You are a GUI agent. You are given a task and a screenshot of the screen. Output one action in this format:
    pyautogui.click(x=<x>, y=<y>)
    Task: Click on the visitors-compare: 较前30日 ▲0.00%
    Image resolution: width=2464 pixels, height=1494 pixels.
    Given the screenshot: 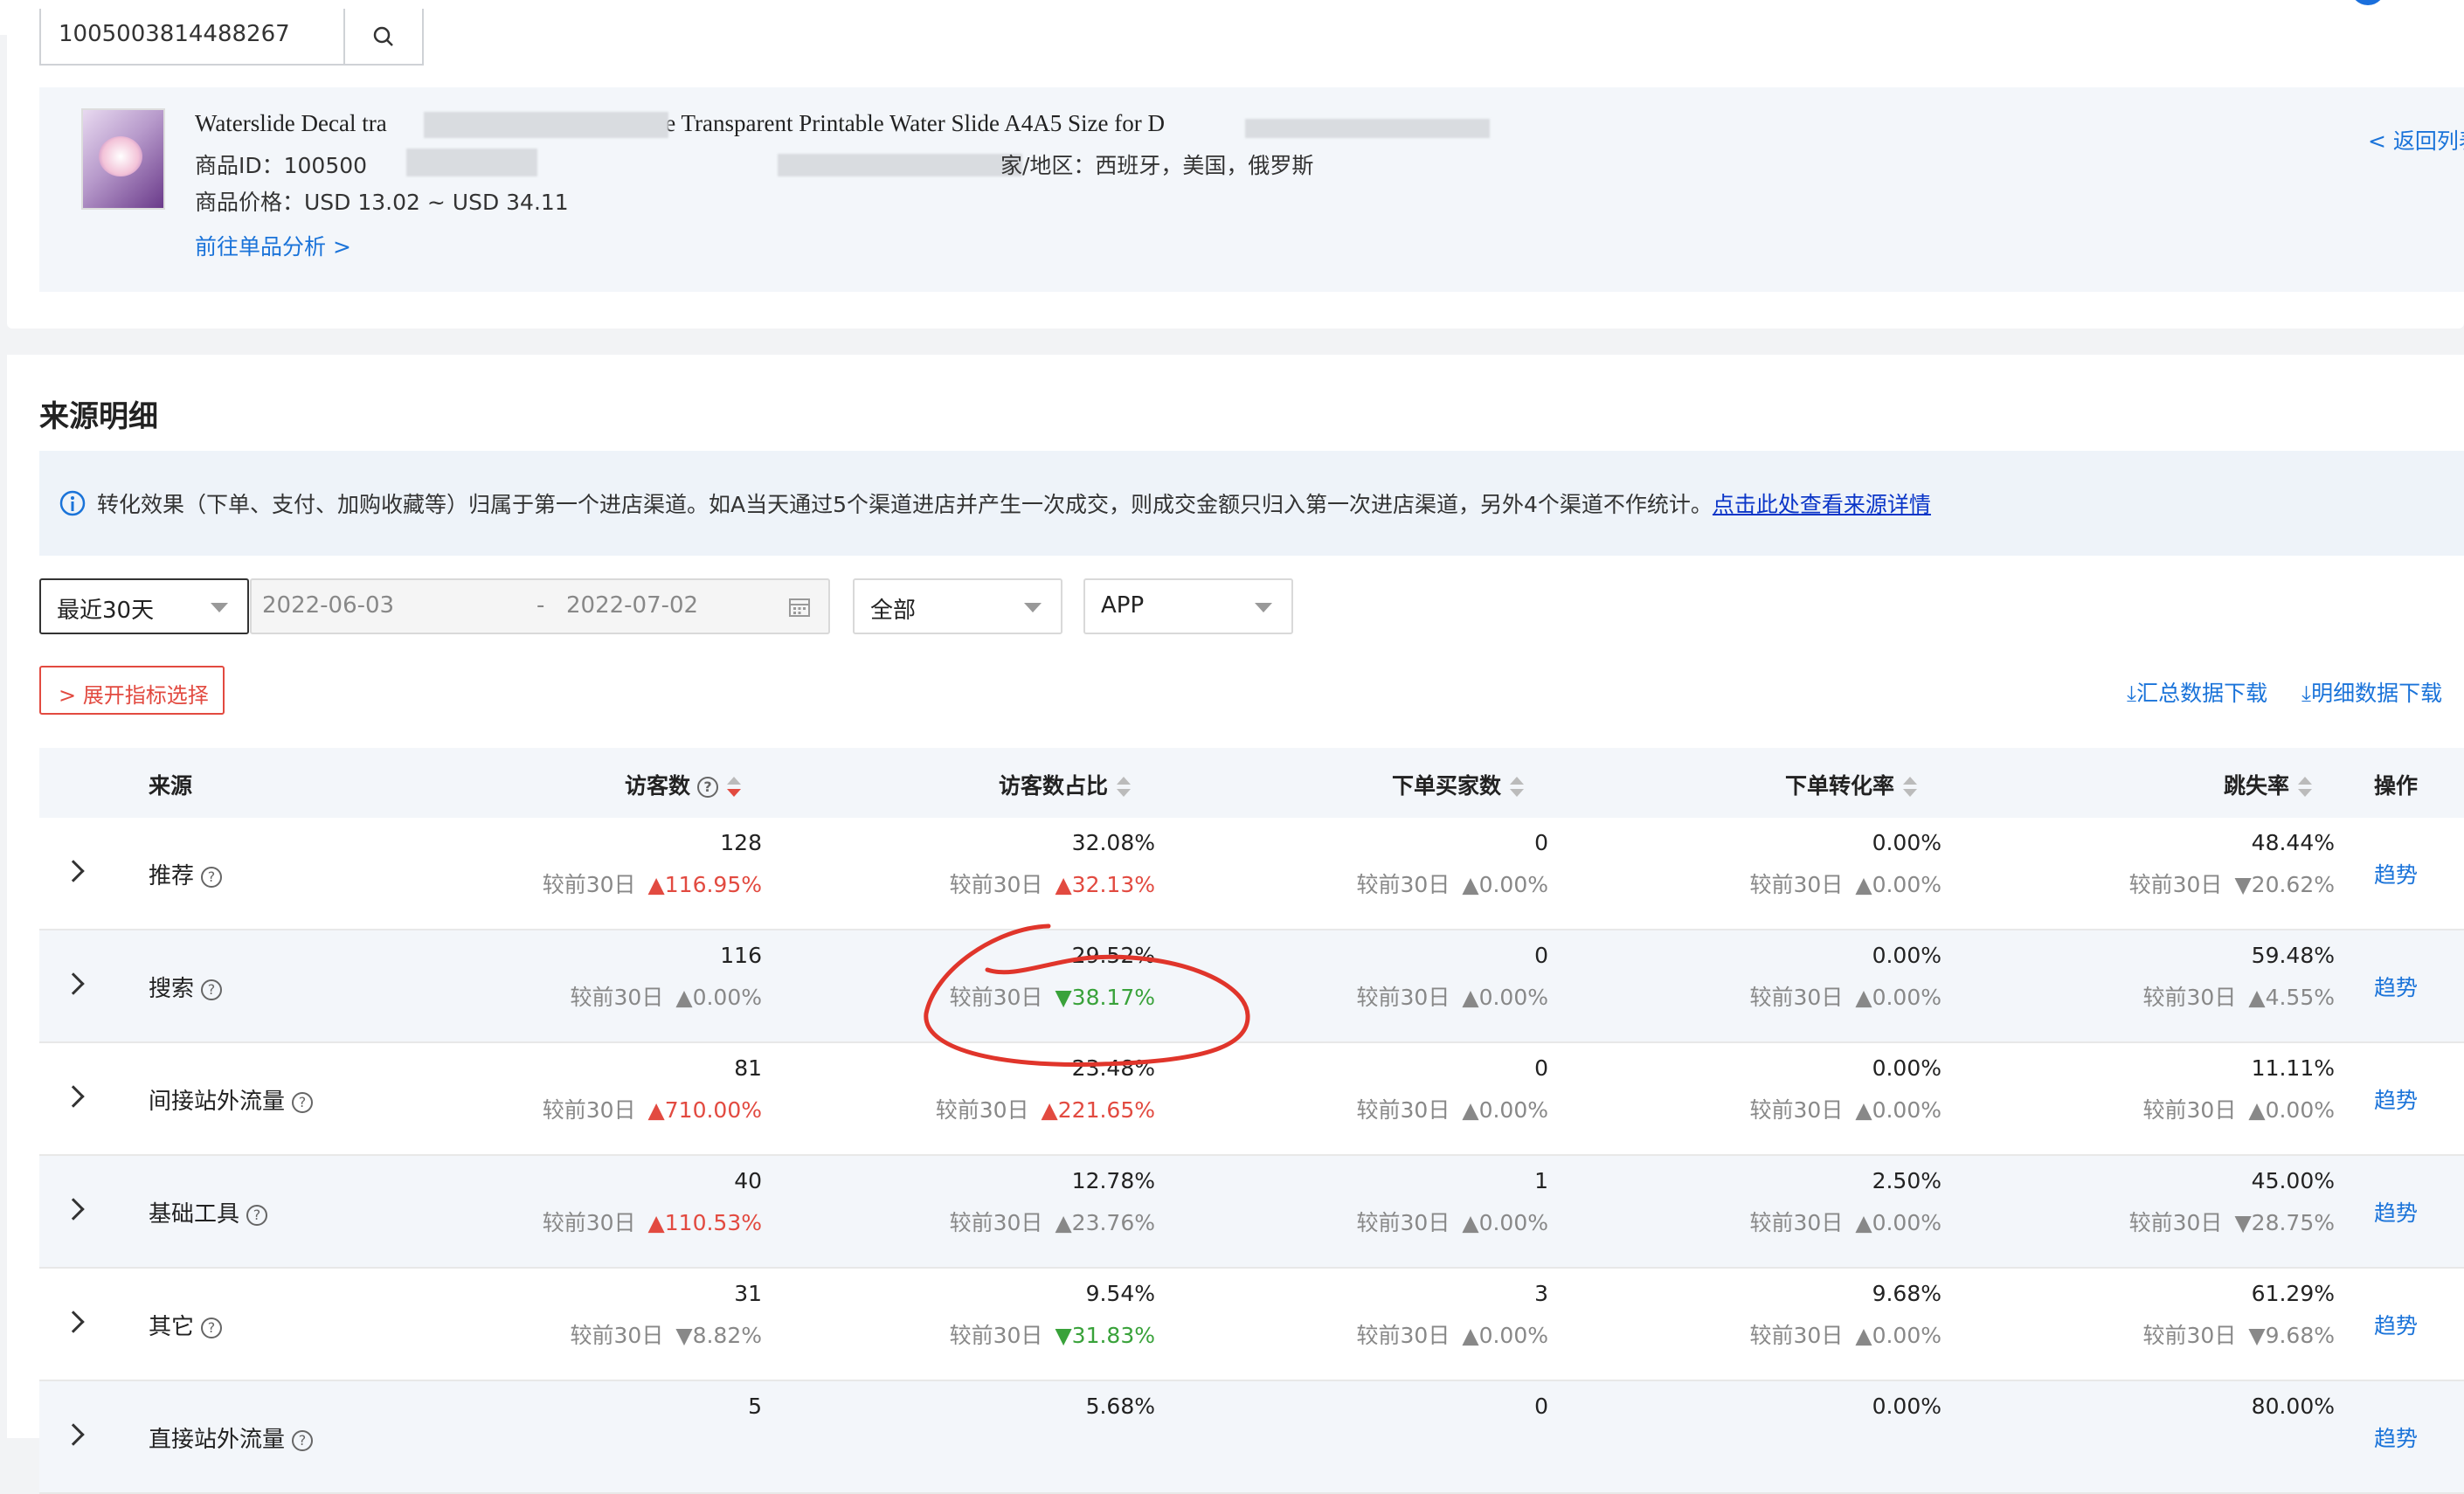 What is the action you would take?
    pyautogui.click(x=666, y=998)
    